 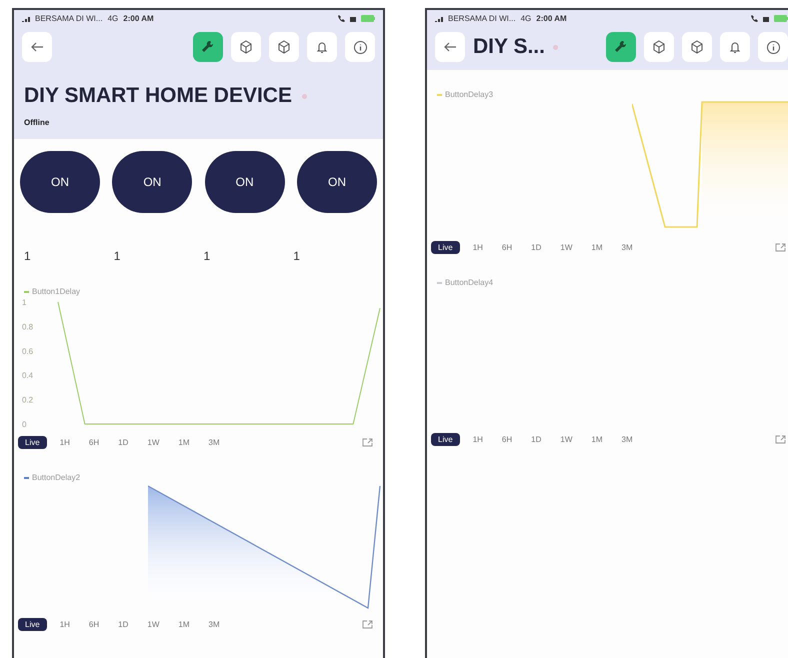 I want to click on axis-tick-label: 0.8, so click(x=28, y=327).